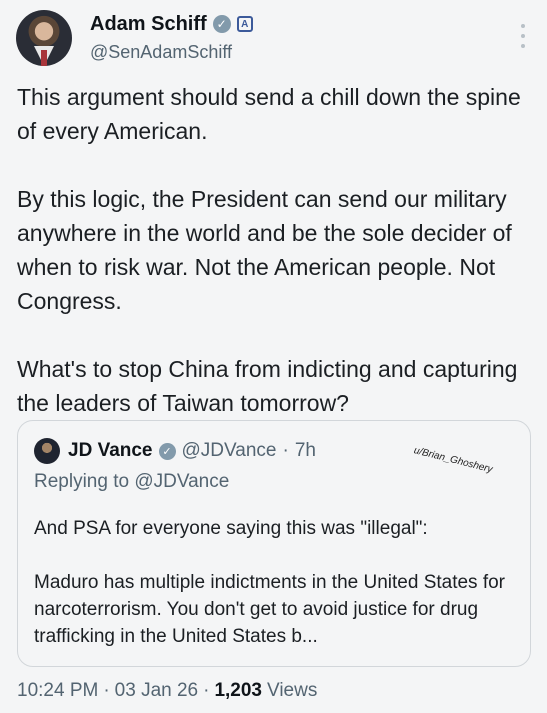  Describe the element at coordinates (523, 36) in the screenshot. I see `more-vertical-icon` at that location.